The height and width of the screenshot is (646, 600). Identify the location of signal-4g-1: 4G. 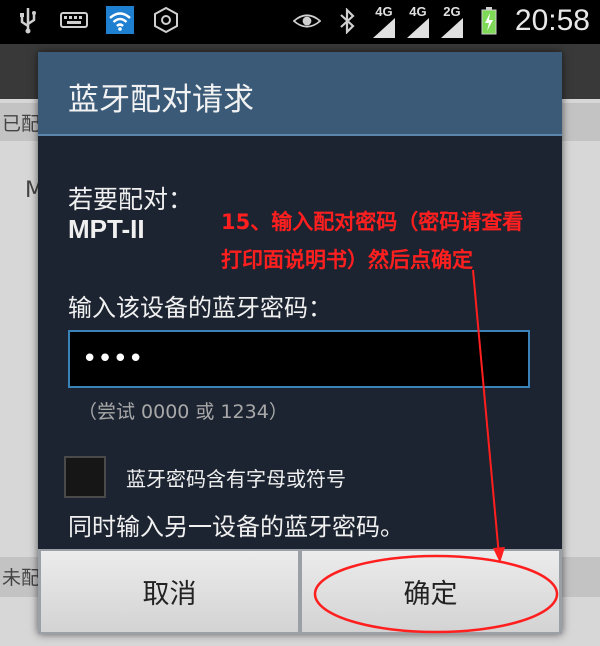
(383, 21).